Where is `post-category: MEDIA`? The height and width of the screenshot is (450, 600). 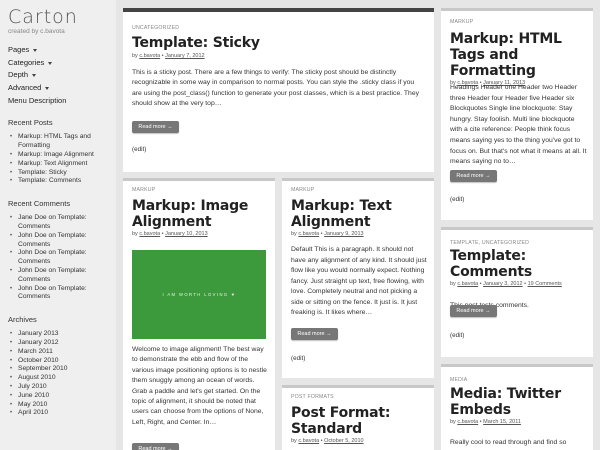 post-category: MEDIA is located at coordinates (517, 380).